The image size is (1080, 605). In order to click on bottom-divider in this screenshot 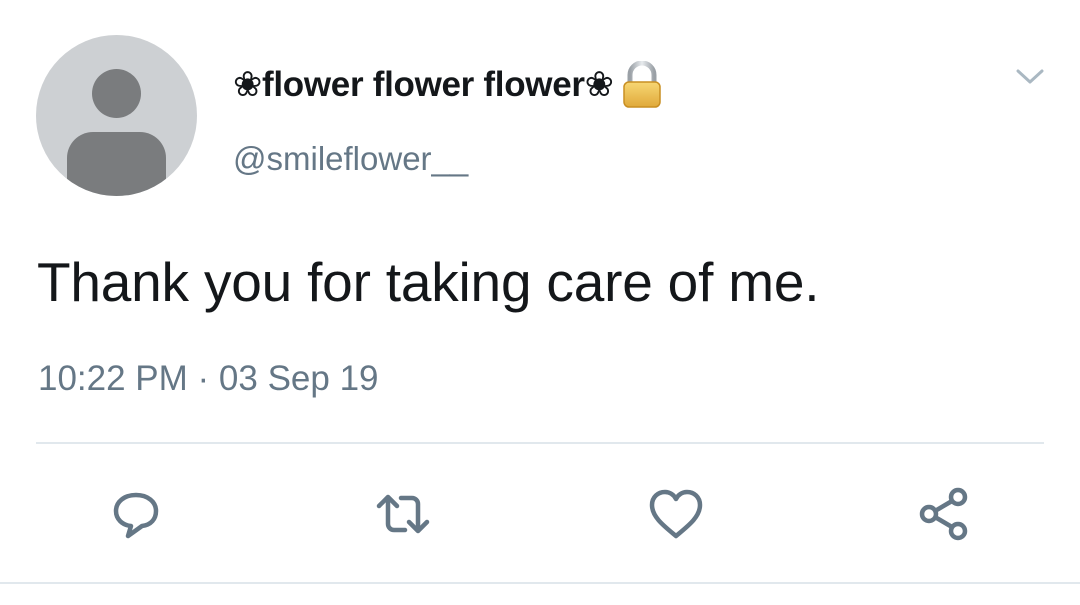, I will do `click(540, 583)`.